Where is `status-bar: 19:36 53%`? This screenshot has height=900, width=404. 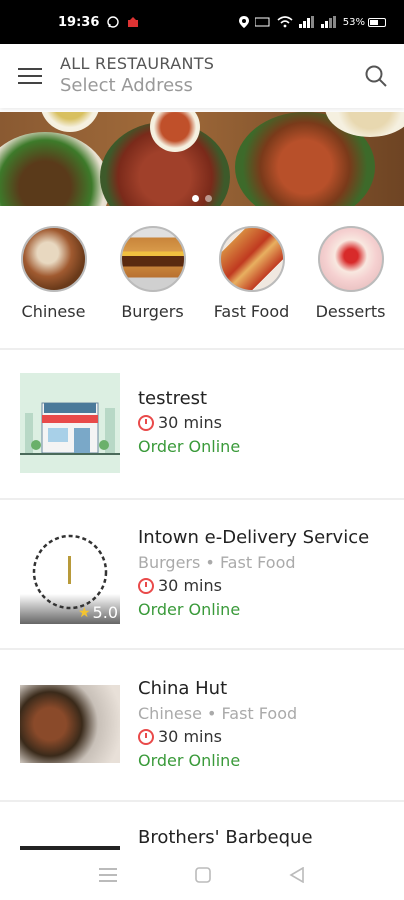
status-bar: 19:36 53% is located at coordinates (202, 22).